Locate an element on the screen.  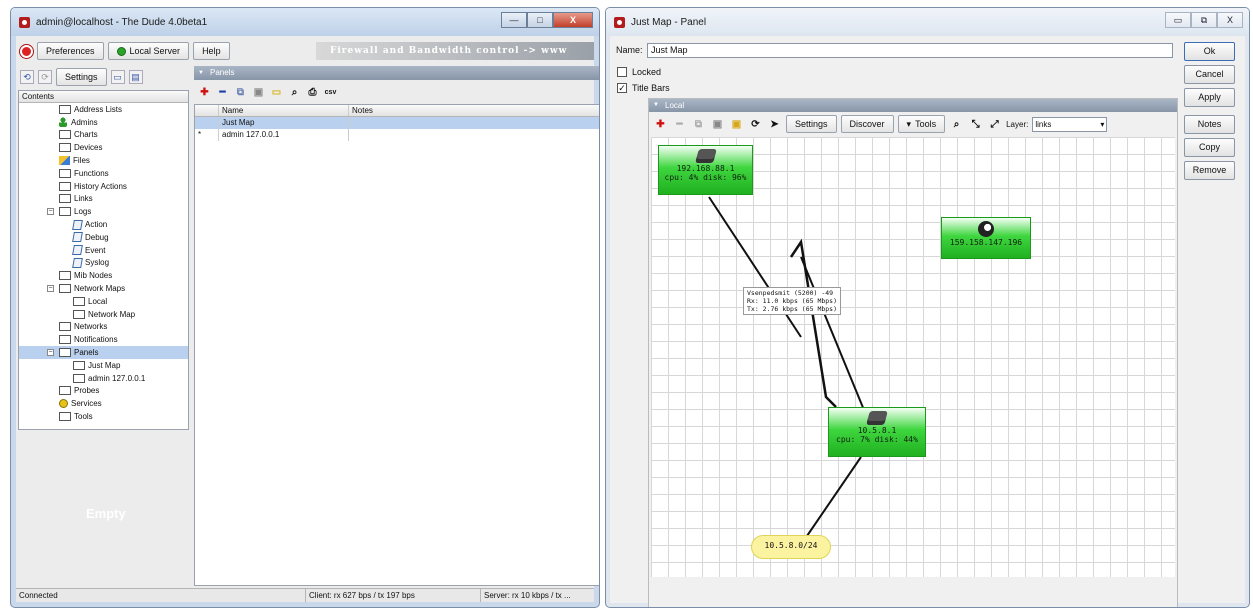
tree-header: Contents is located at coordinates (103, 97).